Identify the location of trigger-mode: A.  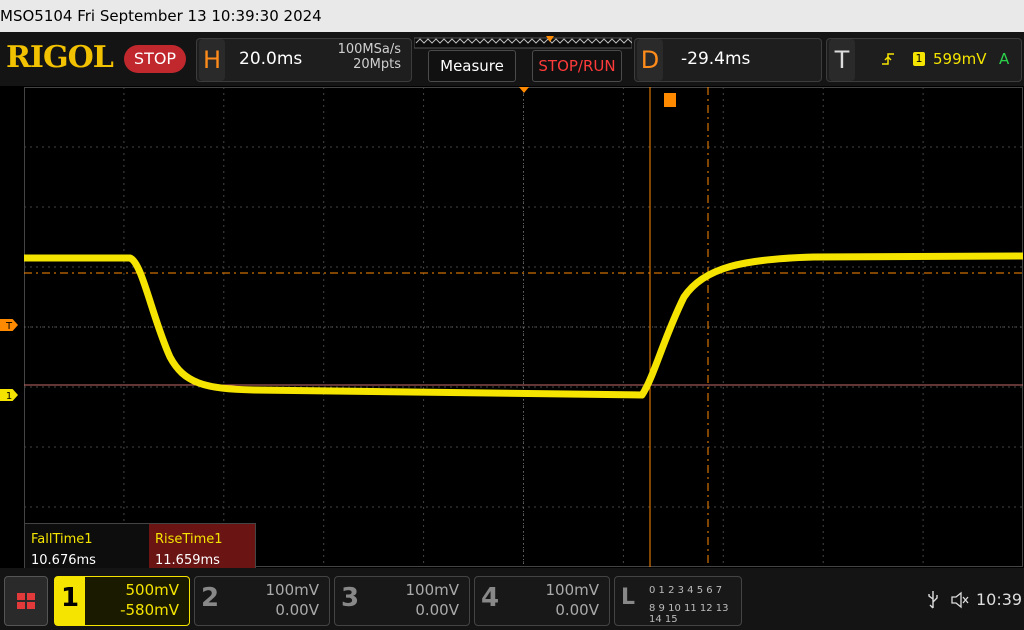
(1004, 59).